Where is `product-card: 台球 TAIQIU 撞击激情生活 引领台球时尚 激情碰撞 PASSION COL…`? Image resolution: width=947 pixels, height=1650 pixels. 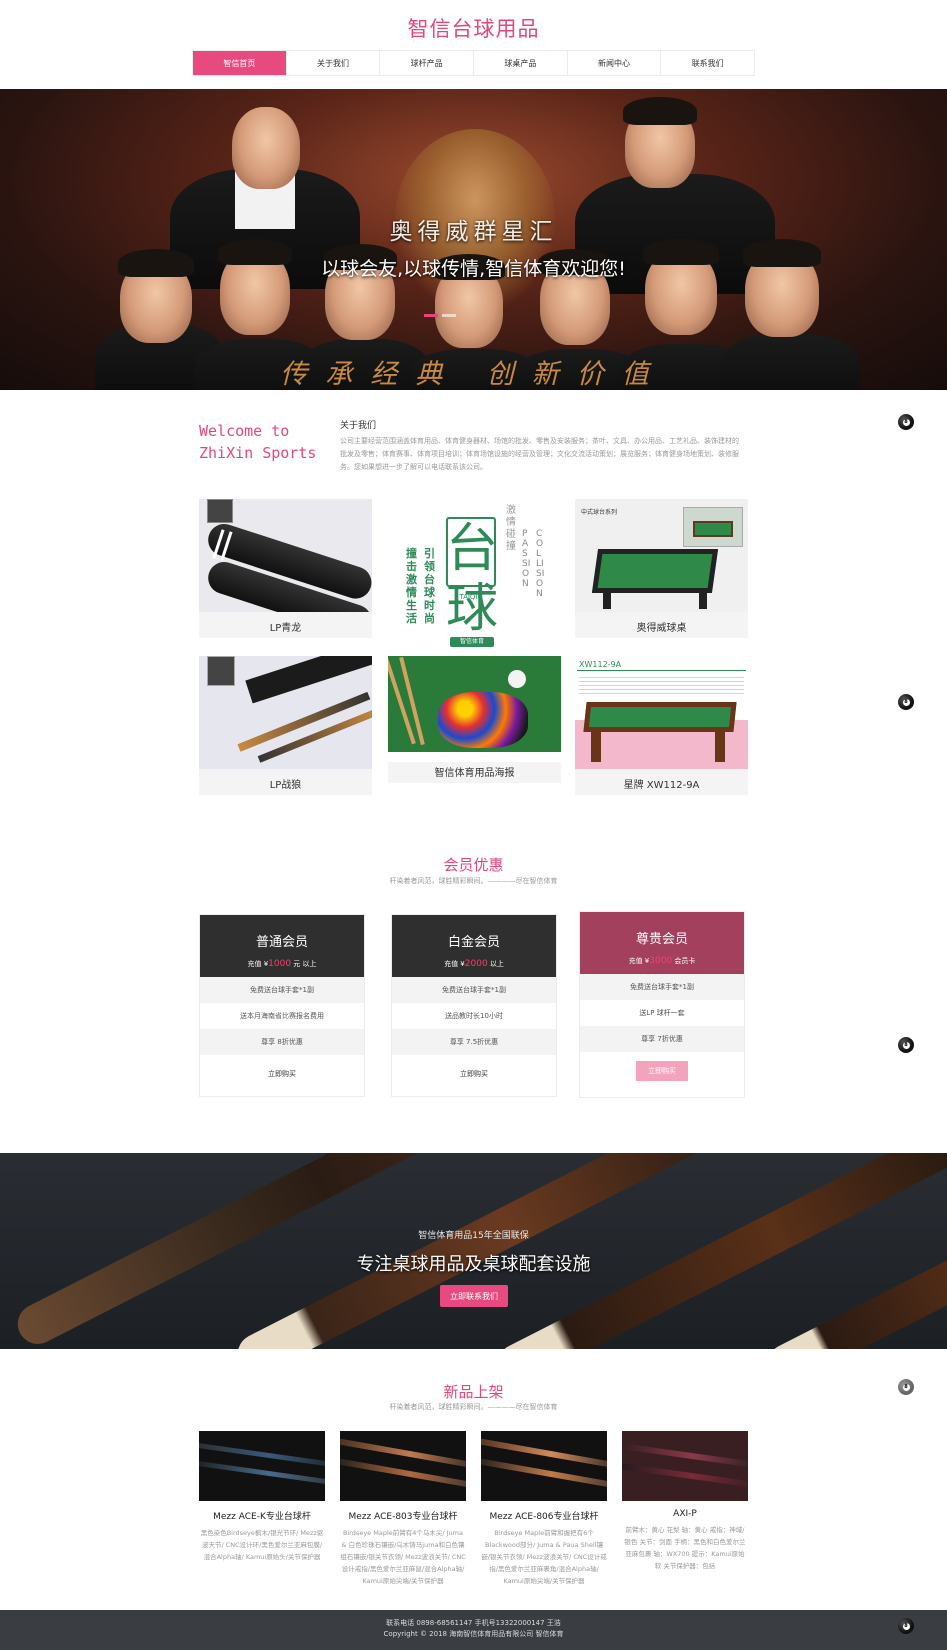
product-card: 台球 TAIQIU 撞击激情生活 引领台球时尚 激情碰撞 PASSION COL… is located at coordinates (474, 573).